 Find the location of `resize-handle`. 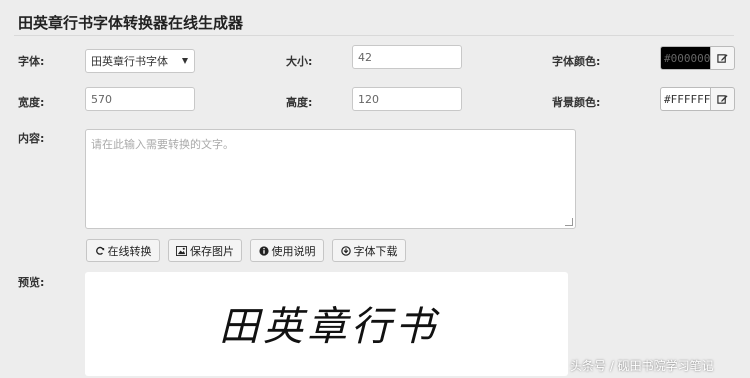

resize-handle is located at coordinates (569, 222).